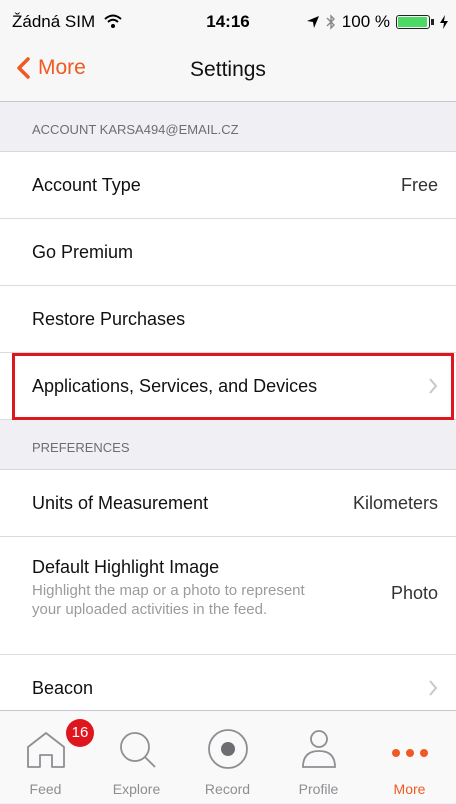 The image size is (456, 804). I want to click on highlight-label: Default Highlight Image, so click(126, 567).